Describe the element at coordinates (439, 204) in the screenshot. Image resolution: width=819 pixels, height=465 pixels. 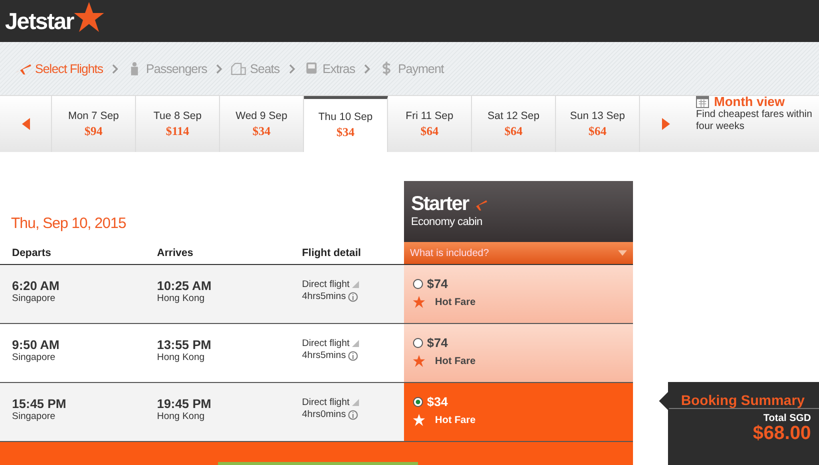
I see `fare-name: Starter` at that location.